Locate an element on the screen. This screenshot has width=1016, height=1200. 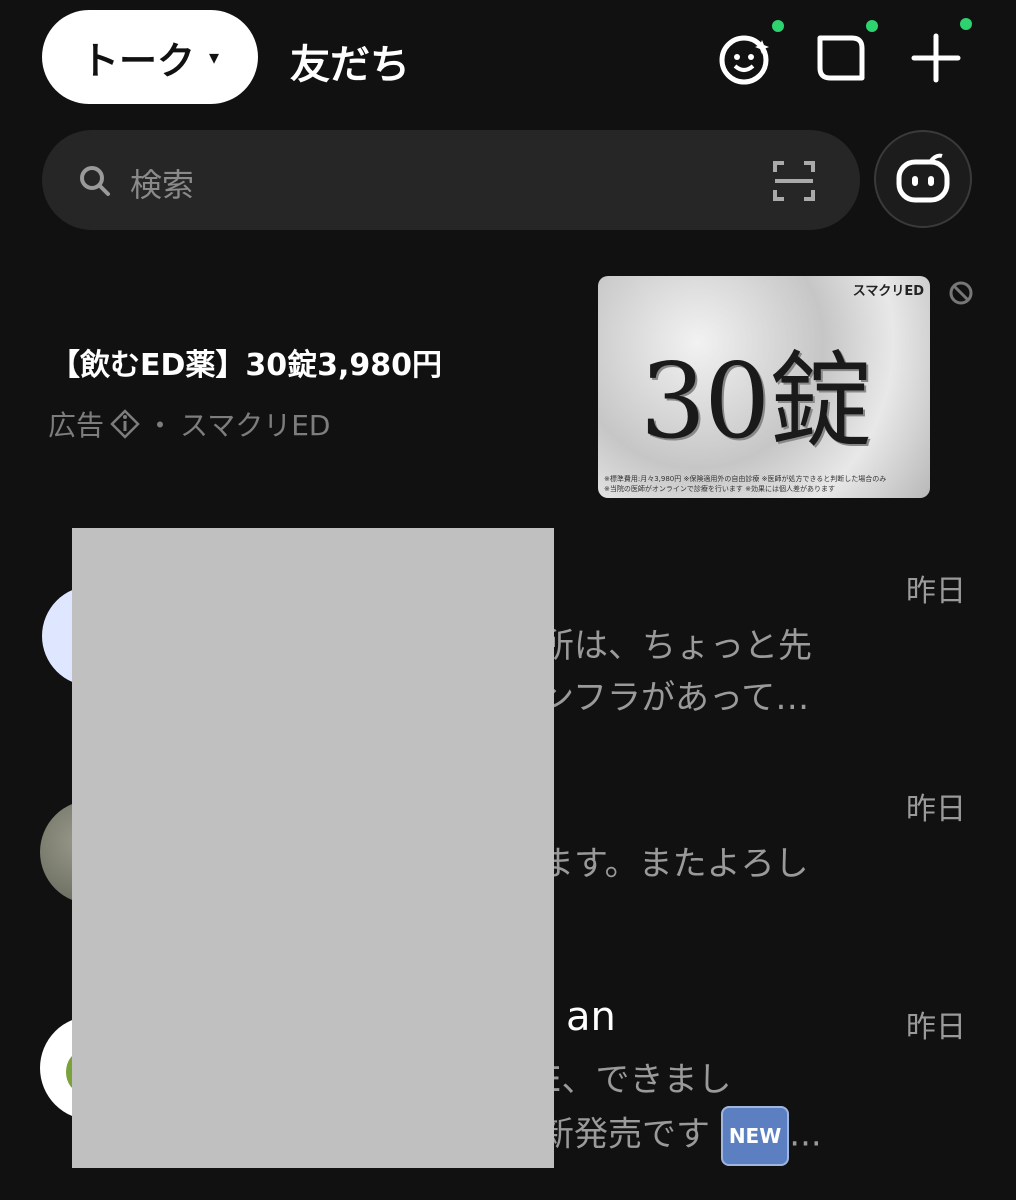
plus-icon is located at coordinates (939, 53).